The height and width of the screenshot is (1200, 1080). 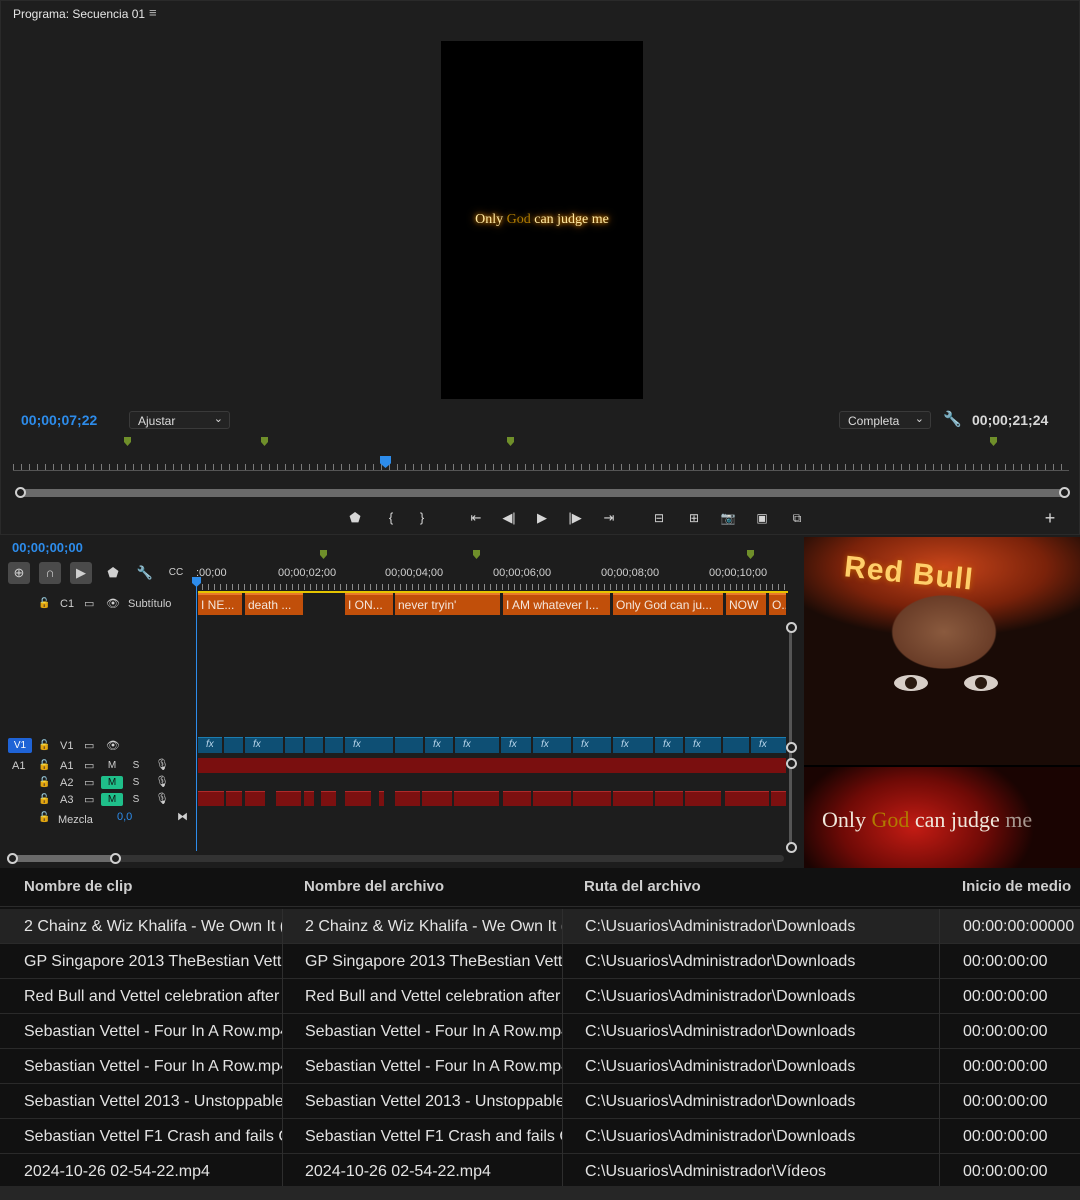 What do you see at coordinates (659, 518) in the screenshot?
I see `lift-icon: ⊟` at bounding box center [659, 518].